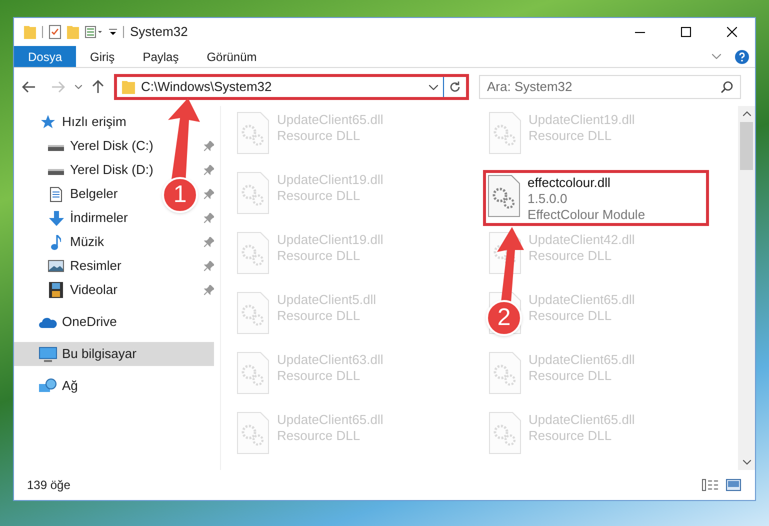 The width and height of the screenshot is (769, 526). Describe the element at coordinates (746, 113) in the screenshot. I see `scroll-up-icon` at that location.